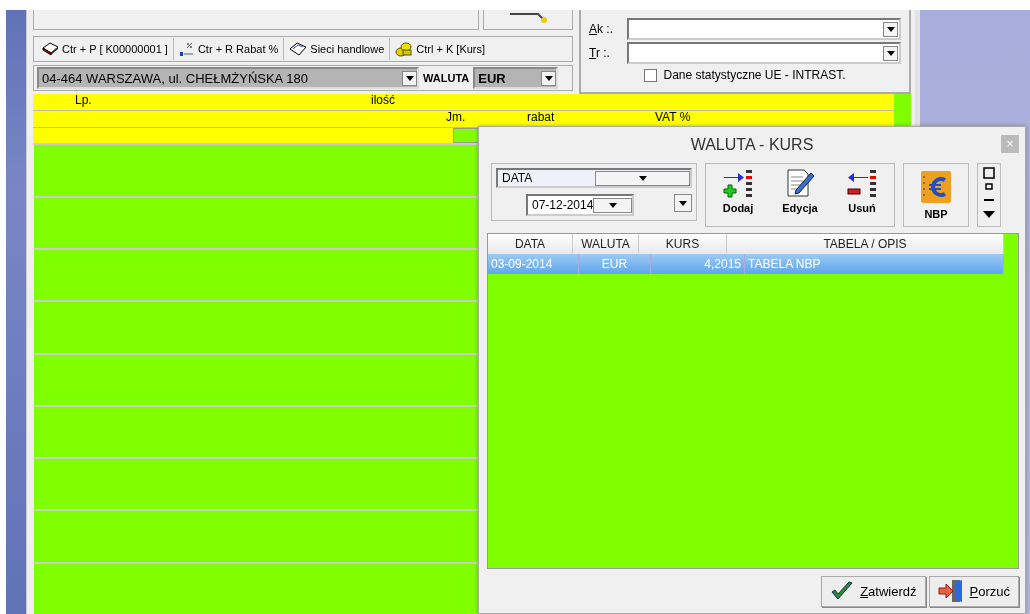 The height and width of the screenshot is (614, 1030). I want to click on table-cell: TABELA NBP, so click(874, 264).